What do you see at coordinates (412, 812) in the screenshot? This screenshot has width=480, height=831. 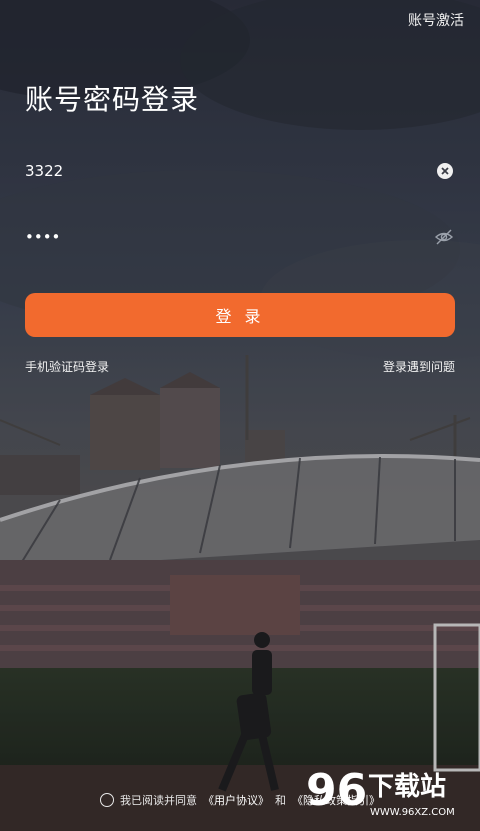 I see `watermark-url: WWW.96XZ.COM` at bounding box center [412, 812].